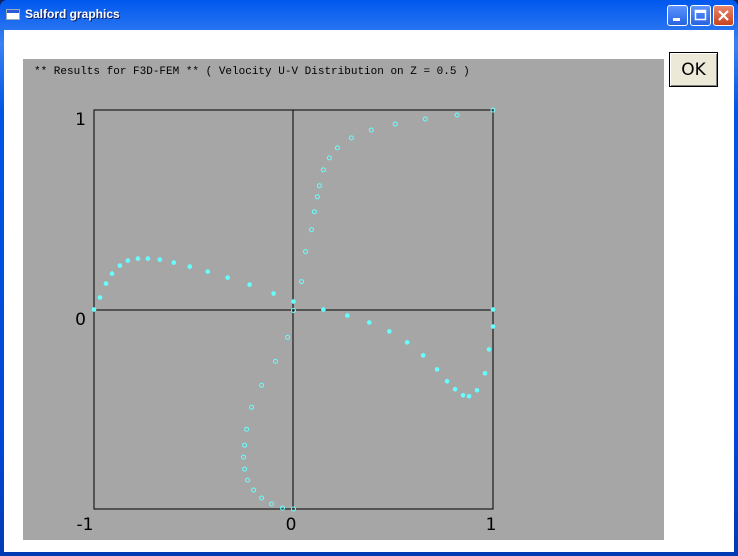  What do you see at coordinates (291, 525) in the screenshot?
I see `x-tick-label-zero: 0` at bounding box center [291, 525].